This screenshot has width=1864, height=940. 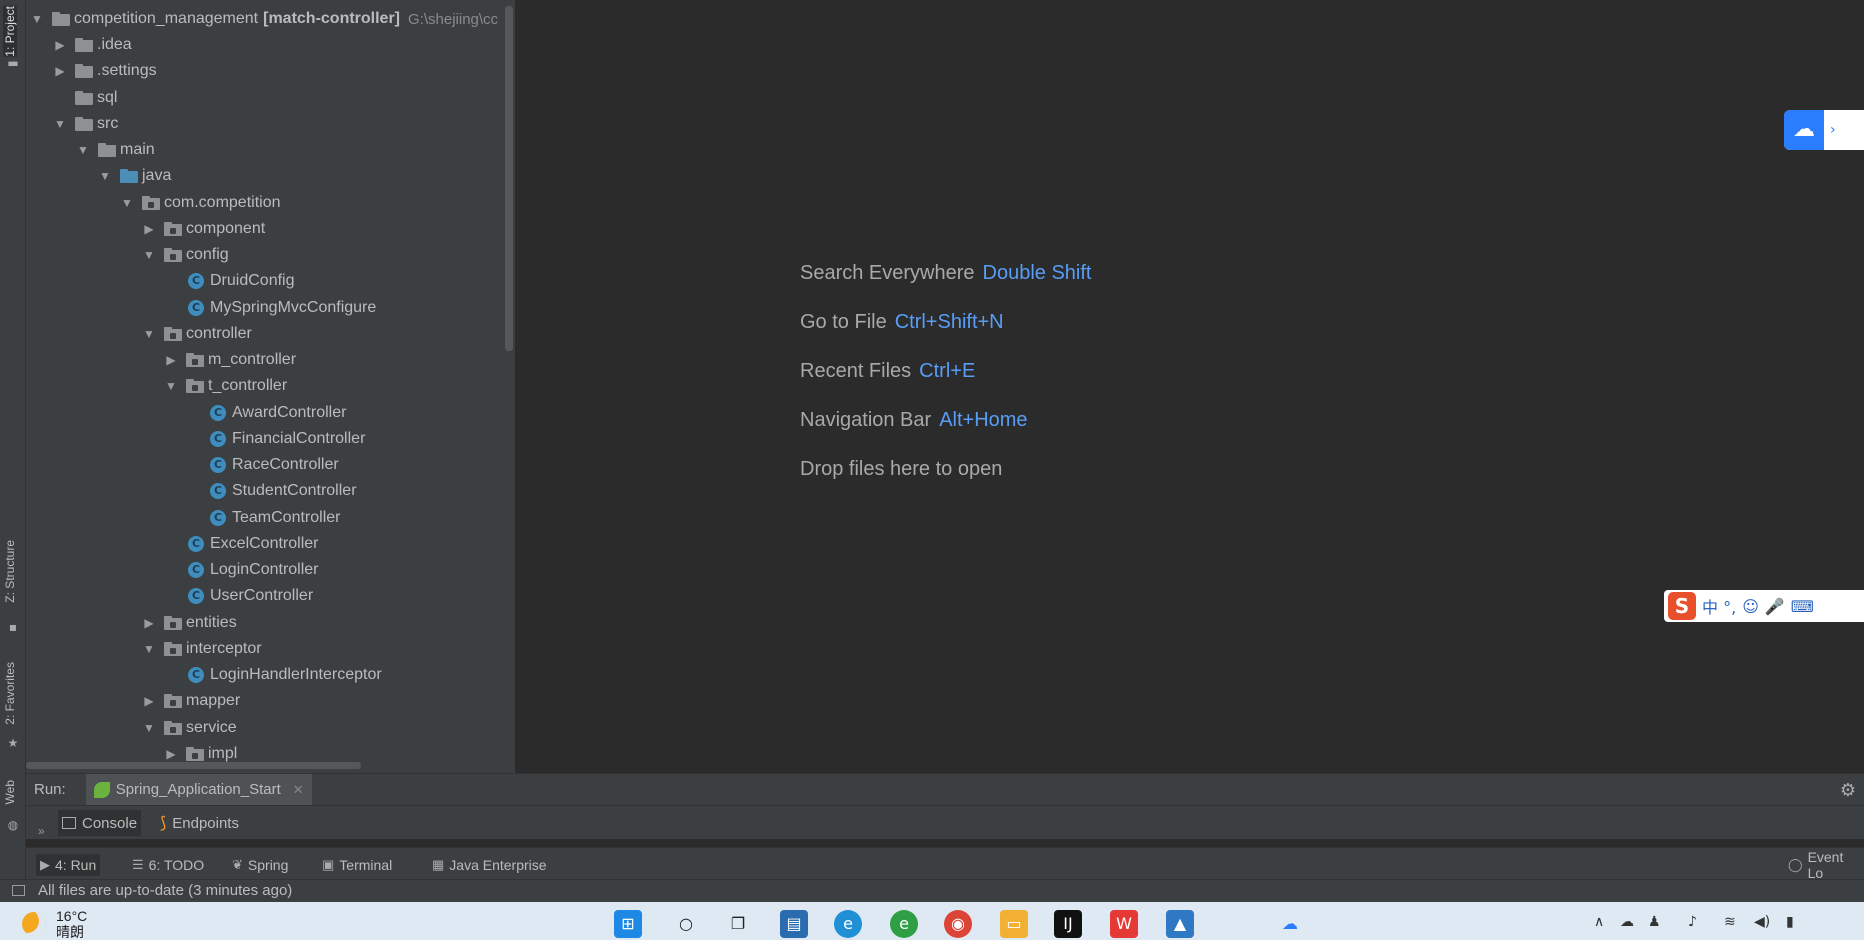 What do you see at coordinates (1180, 924) in the screenshot?
I see `photos-icon: ▲` at bounding box center [1180, 924].